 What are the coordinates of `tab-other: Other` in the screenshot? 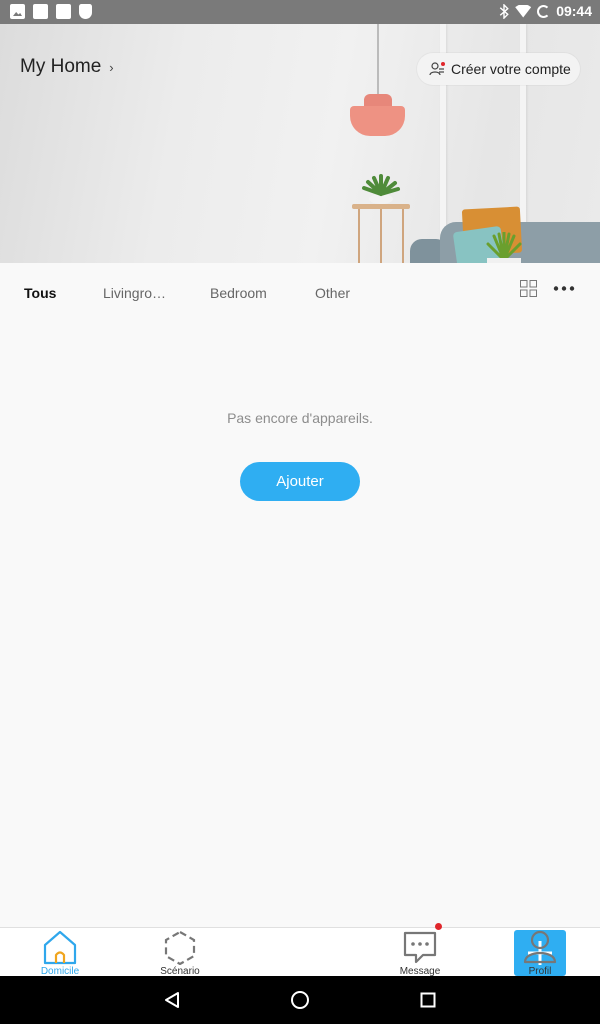 It's located at (332, 293).